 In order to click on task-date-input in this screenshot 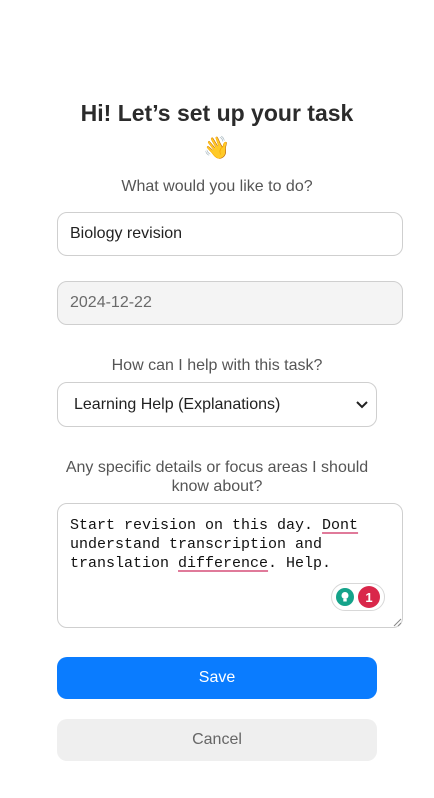, I will do `click(230, 303)`.